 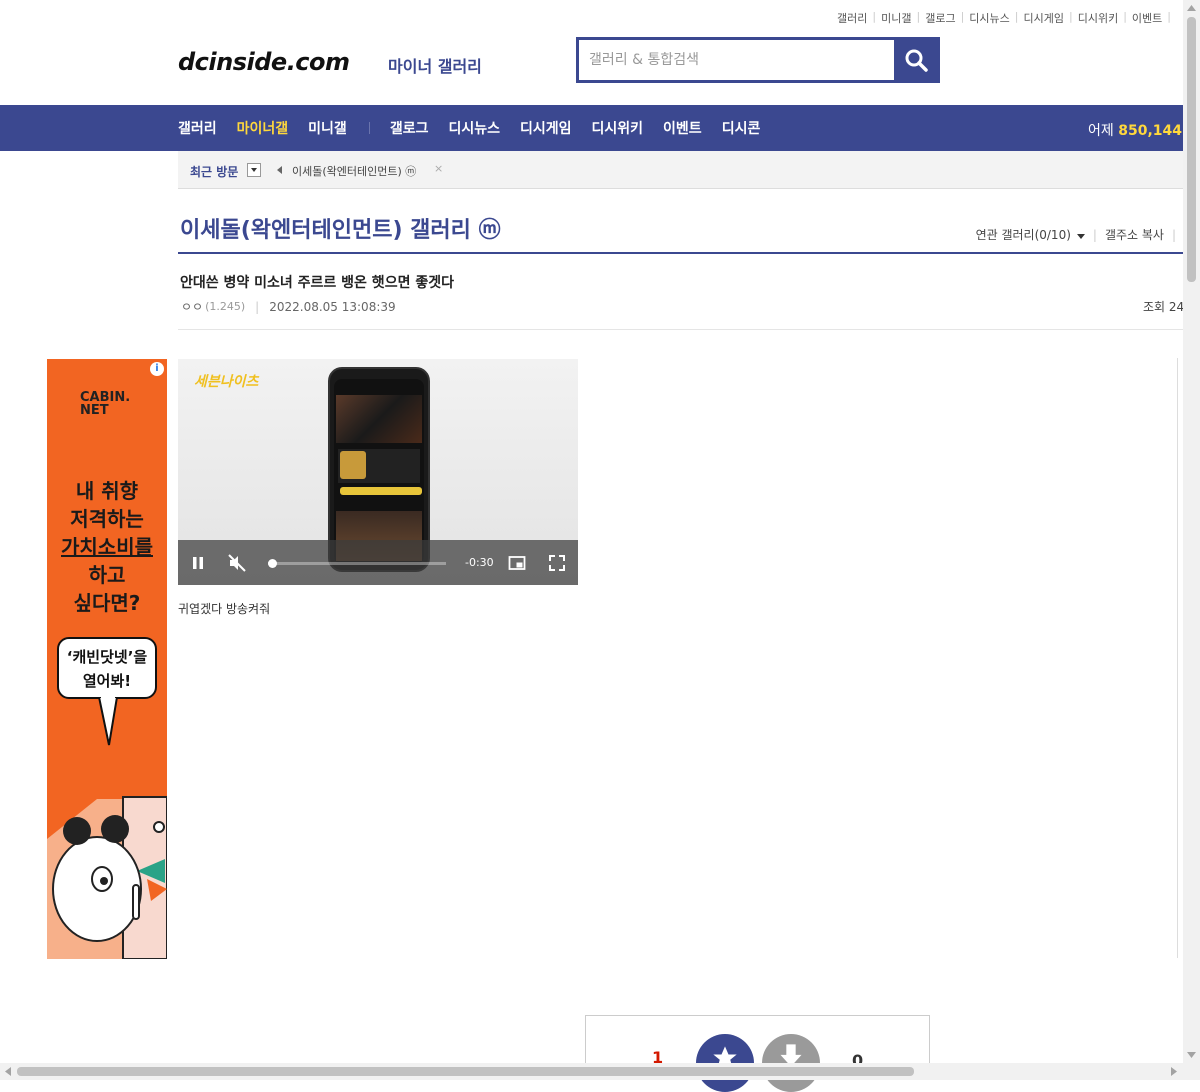 What do you see at coordinates (1163, 306) in the screenshot?
I see `post-views: 조회 24` at bounding box center [1163, 306].